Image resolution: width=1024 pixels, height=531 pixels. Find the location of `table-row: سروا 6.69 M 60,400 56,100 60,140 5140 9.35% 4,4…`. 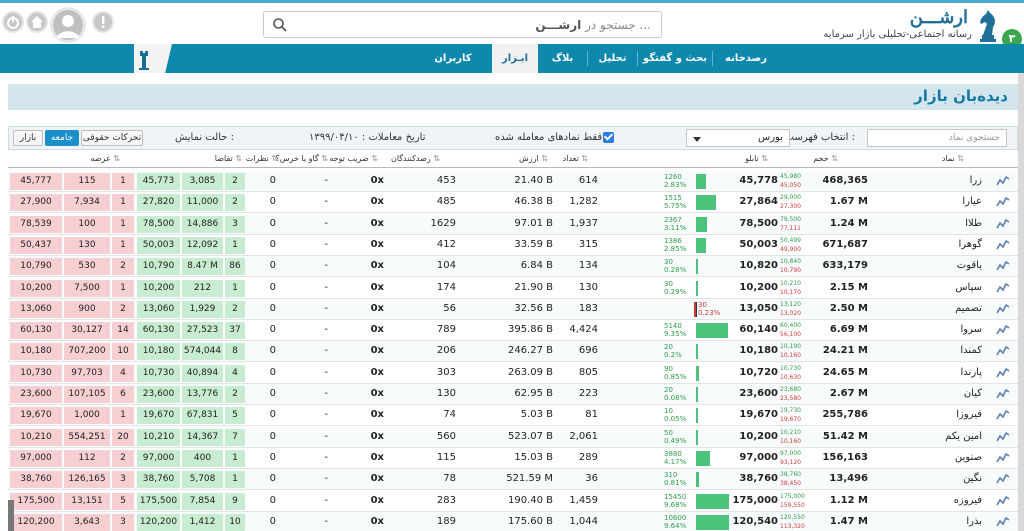

table-row: سروا 6.69 M 60,400 56,100 60,140 5140 9.35% 4,4… is located at coordinates (513, 331).